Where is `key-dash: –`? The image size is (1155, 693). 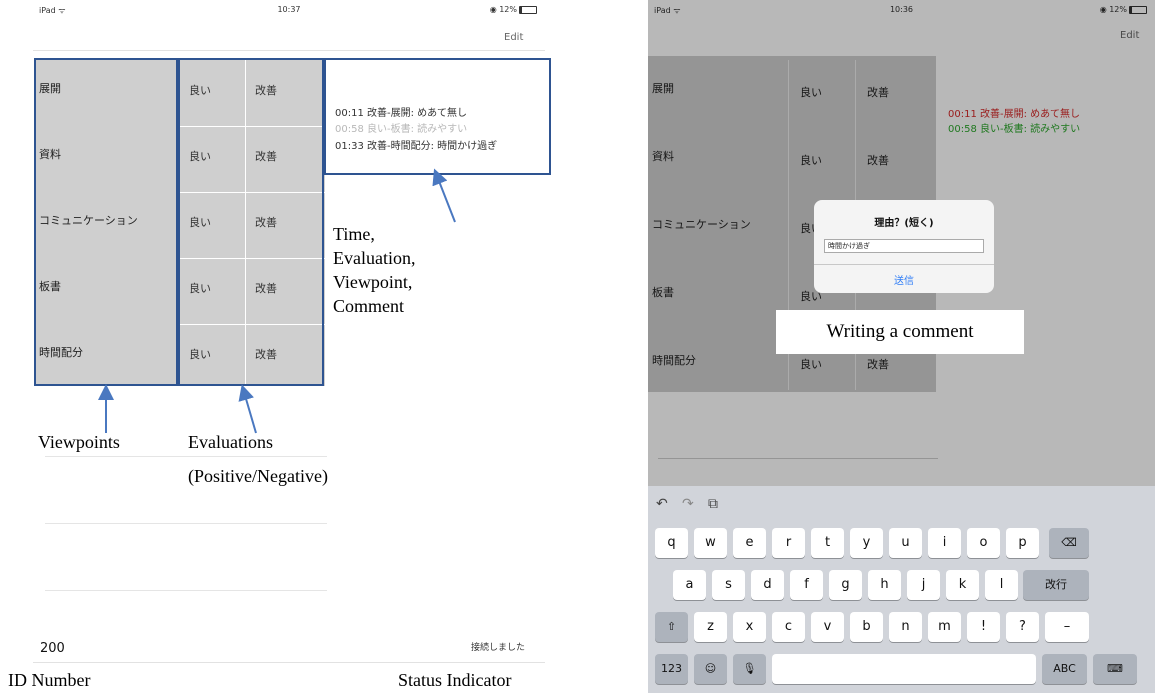 key-dash: – is located at coordinates (1067, 627).